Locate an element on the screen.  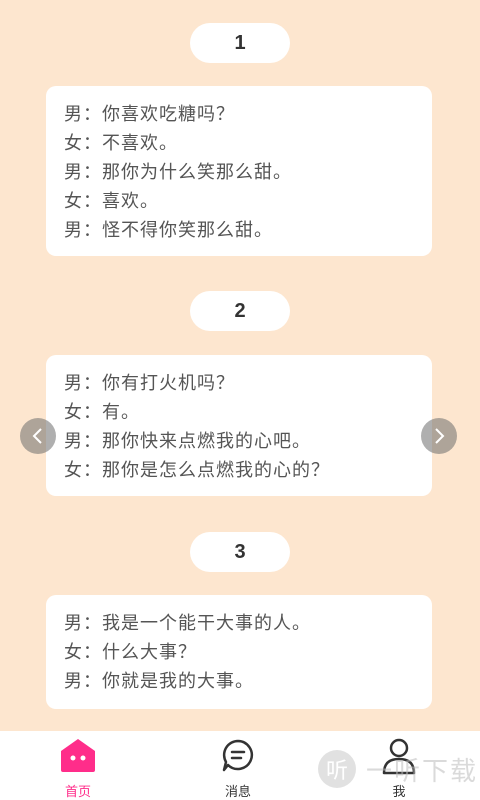
joke-card-3: 男：我是一个能干大事的人。 女：什么大事？ 男：你就是我的大事。 is located at coordinates (239, 652).